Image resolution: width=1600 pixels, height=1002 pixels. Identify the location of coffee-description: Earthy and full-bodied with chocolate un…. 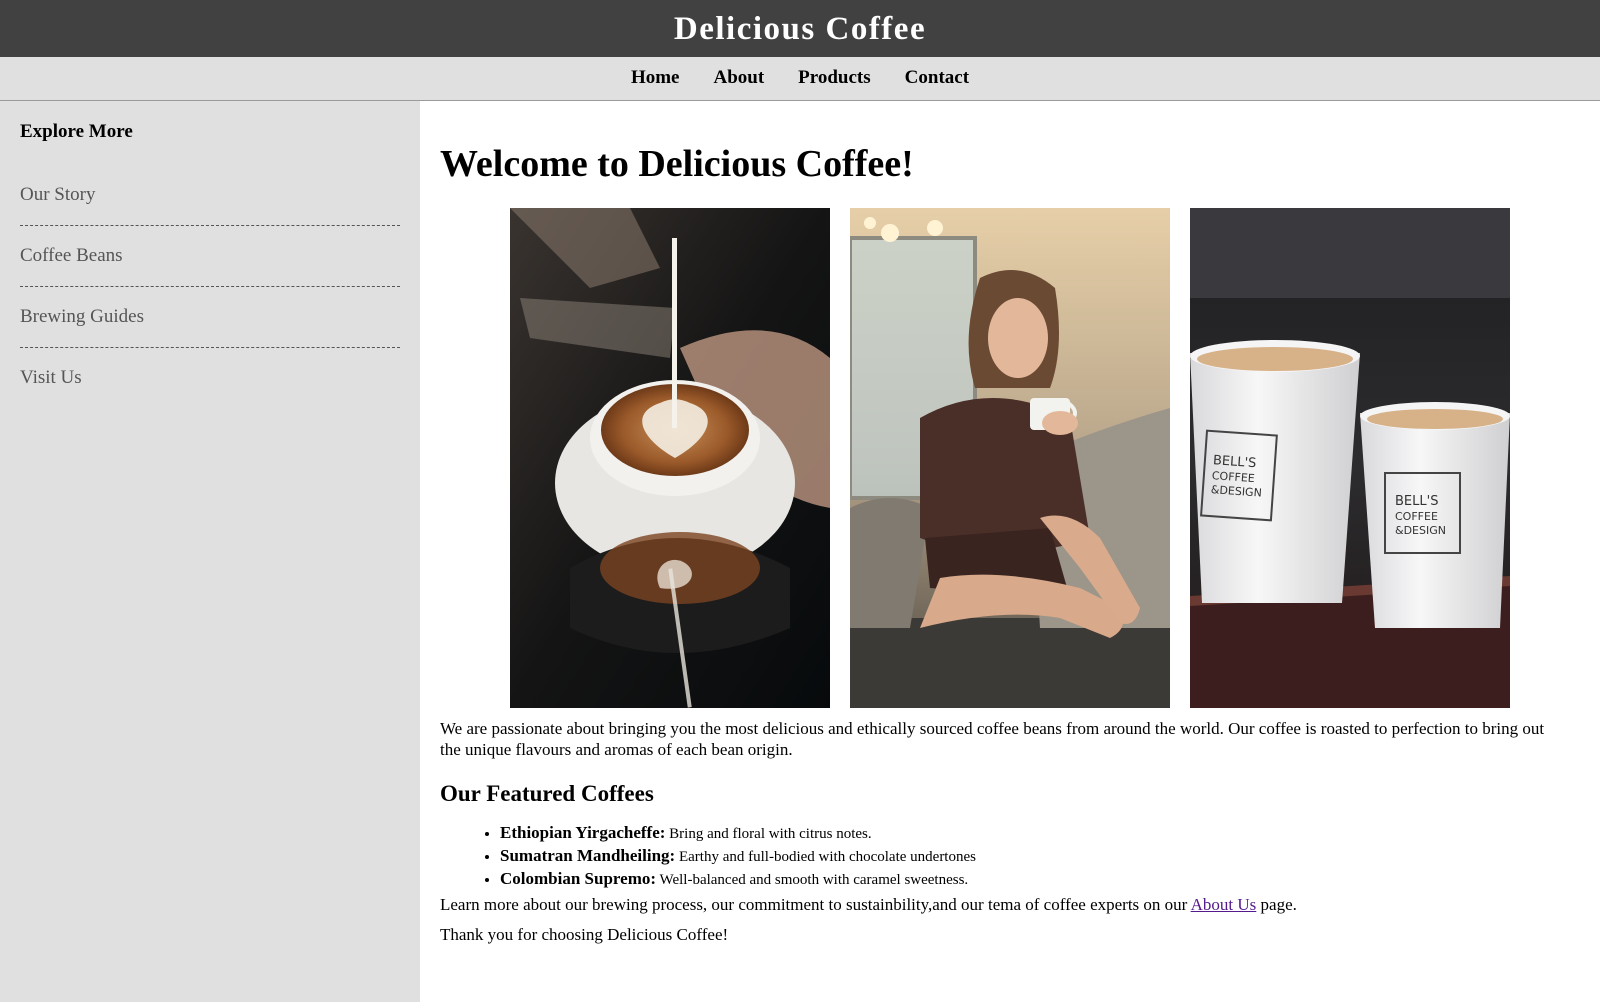
(825, 857).